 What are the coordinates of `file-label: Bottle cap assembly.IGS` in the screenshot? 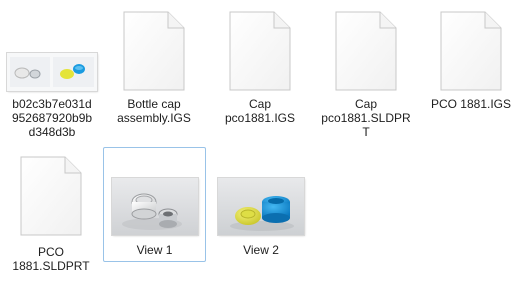 It's located at (154, 111).